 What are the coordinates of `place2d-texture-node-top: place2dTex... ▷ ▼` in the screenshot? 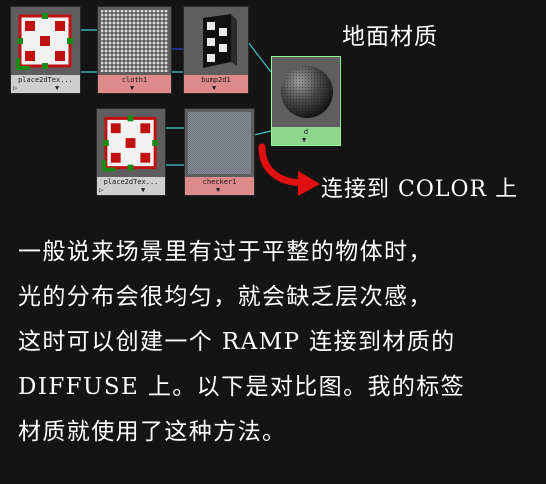 It's located at (45, 50).